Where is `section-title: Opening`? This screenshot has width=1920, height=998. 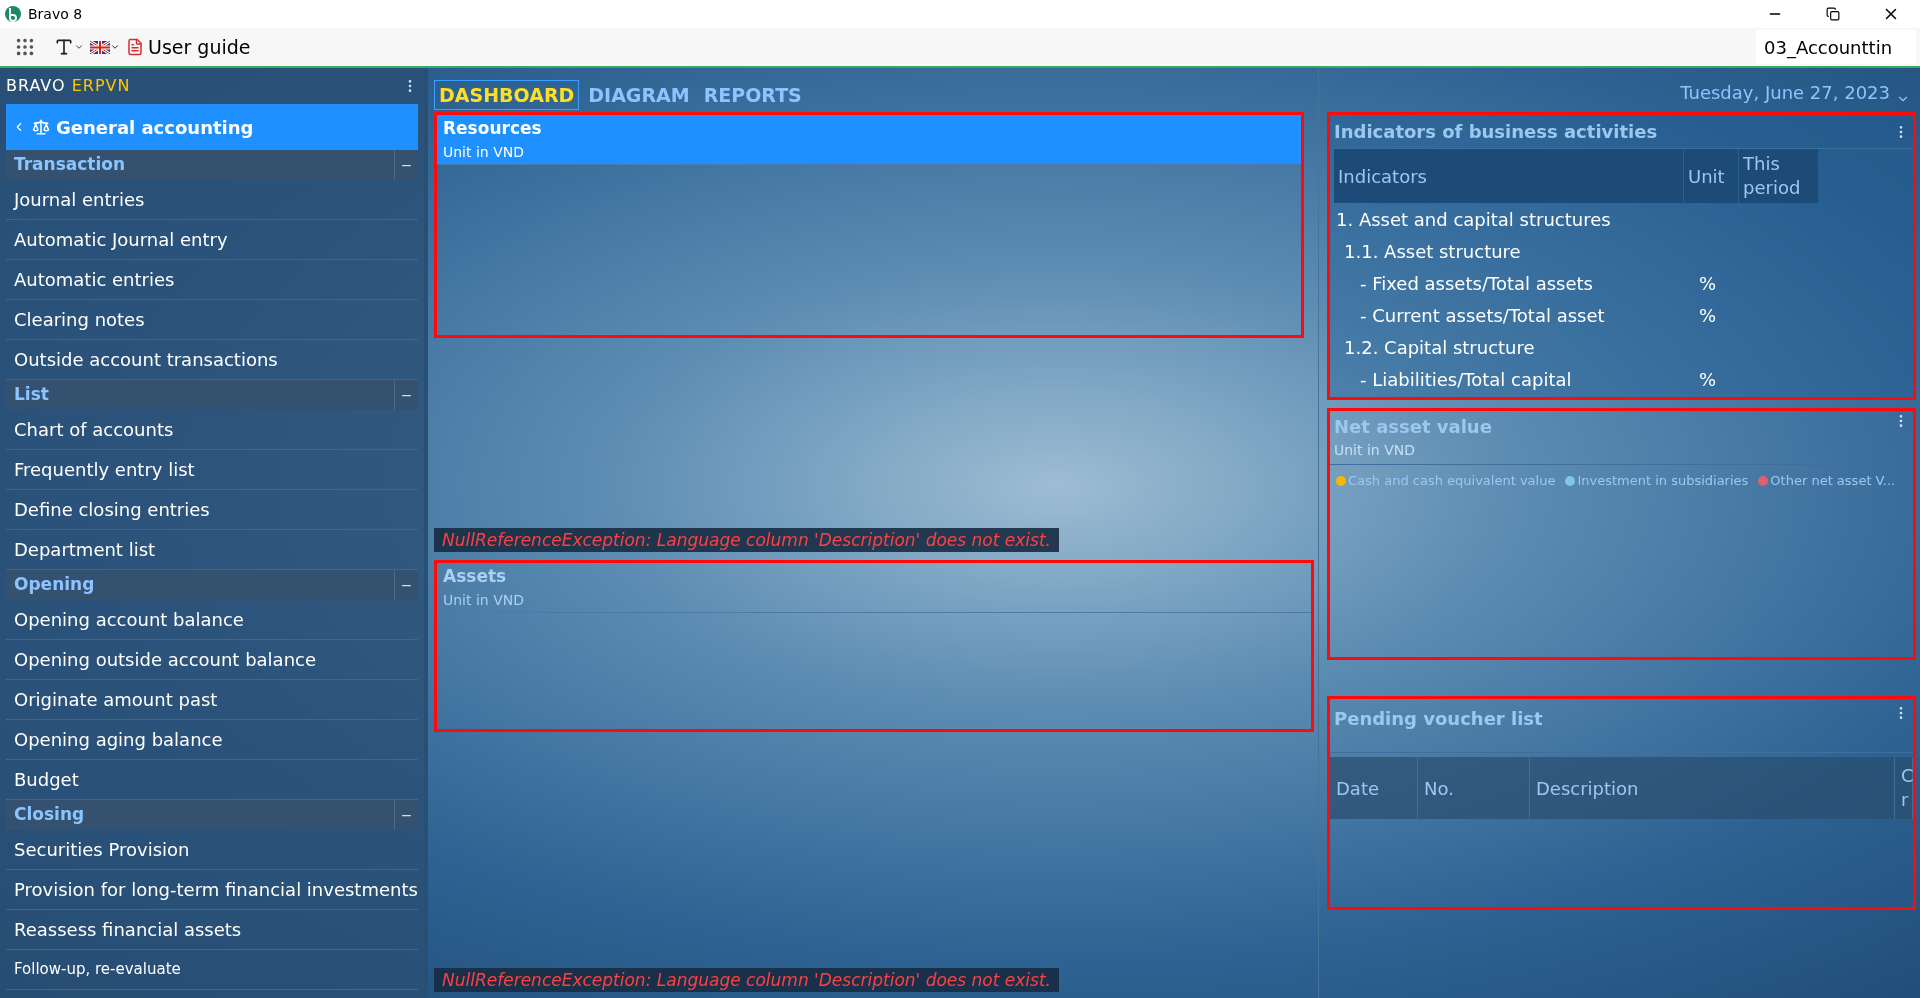
section-title: Opening is located at coordinates (54, 585).